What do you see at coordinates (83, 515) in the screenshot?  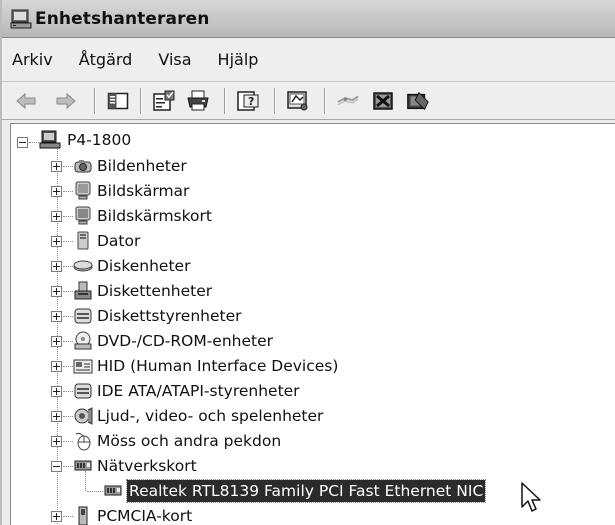 I see `pcmcia-icon` at bounding box center [83, 515].